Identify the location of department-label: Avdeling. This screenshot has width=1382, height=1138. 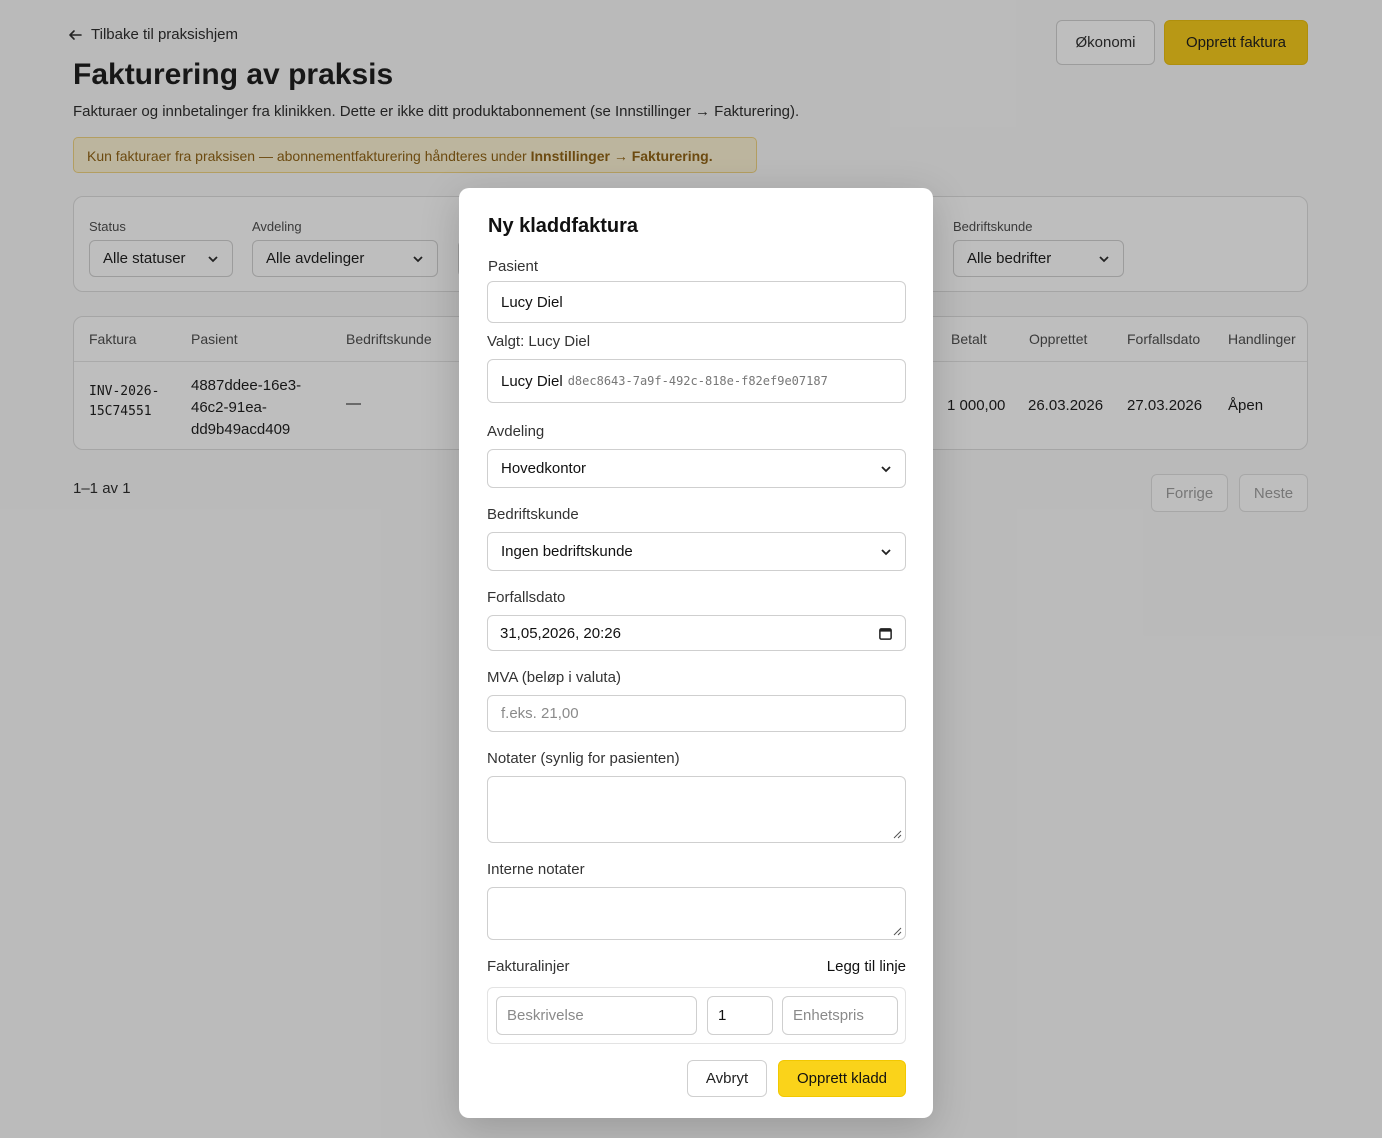
(516, 431).